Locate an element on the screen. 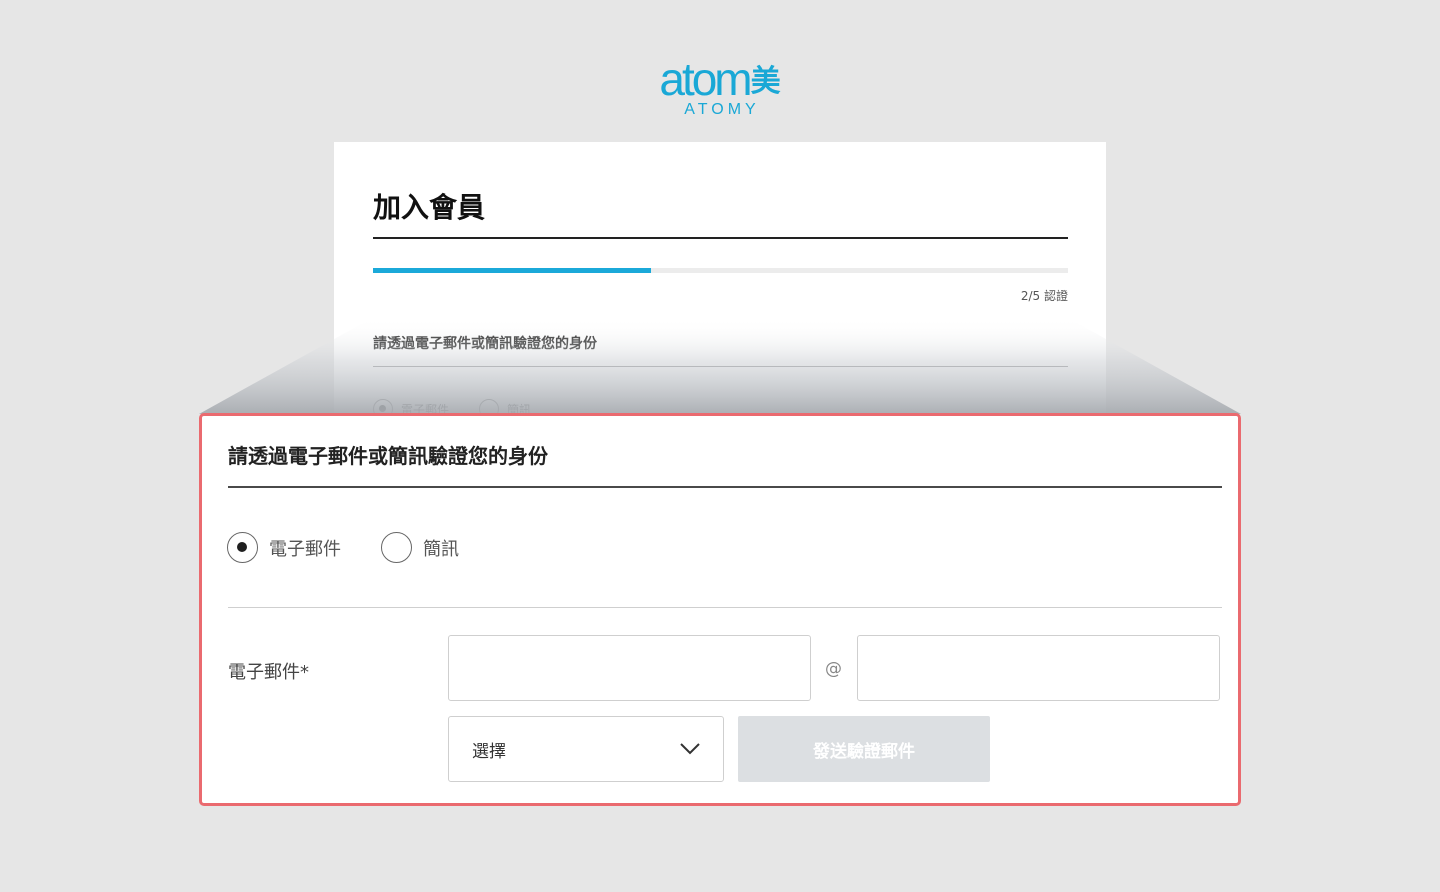 This screenshot has width=1440, height=892. email-domain-input is located at coordinates (1038, 668).